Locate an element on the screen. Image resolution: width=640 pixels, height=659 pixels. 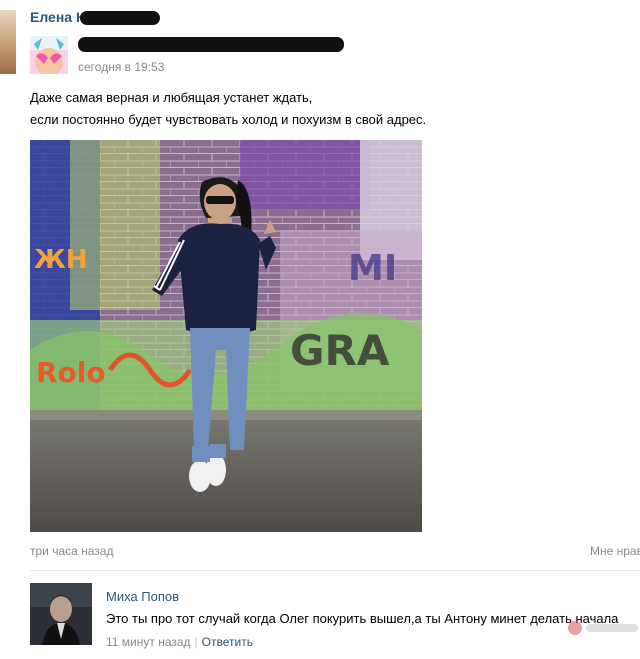
avatar-image is located at coordinates (49, 55).